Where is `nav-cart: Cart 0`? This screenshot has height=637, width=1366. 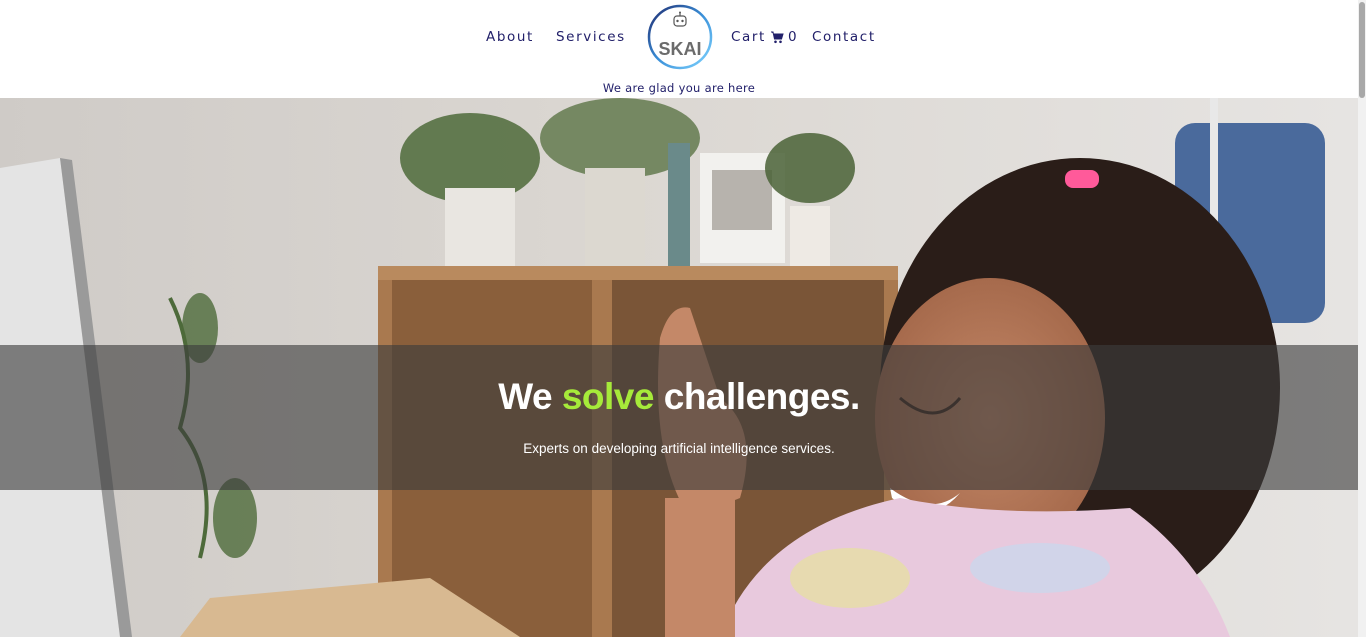
nav-cart: Cart 0 is located at coordinates (764, 37).